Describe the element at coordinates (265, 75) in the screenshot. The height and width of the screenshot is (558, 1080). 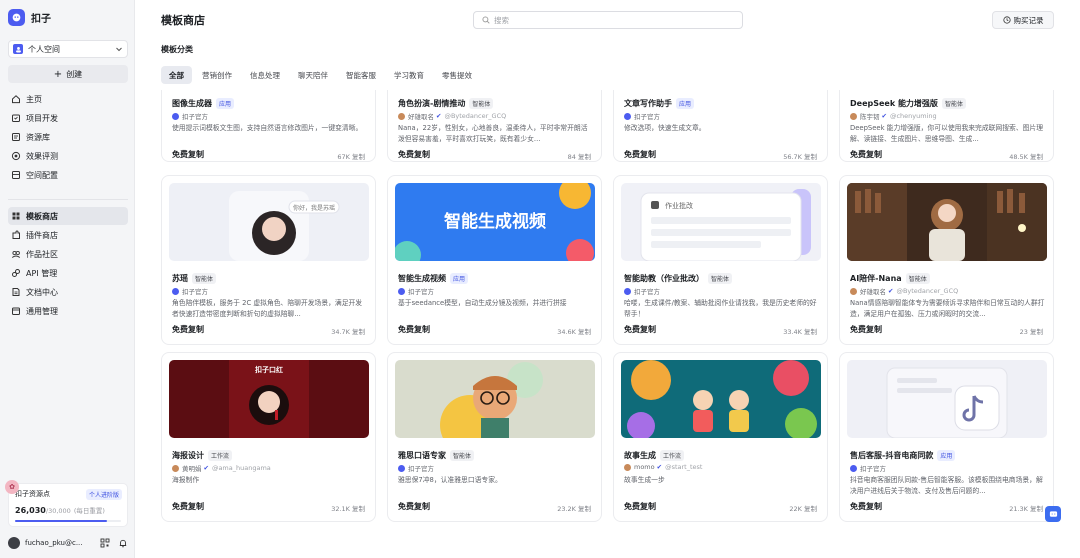
I see `tab-2: 信息处理` at that location.